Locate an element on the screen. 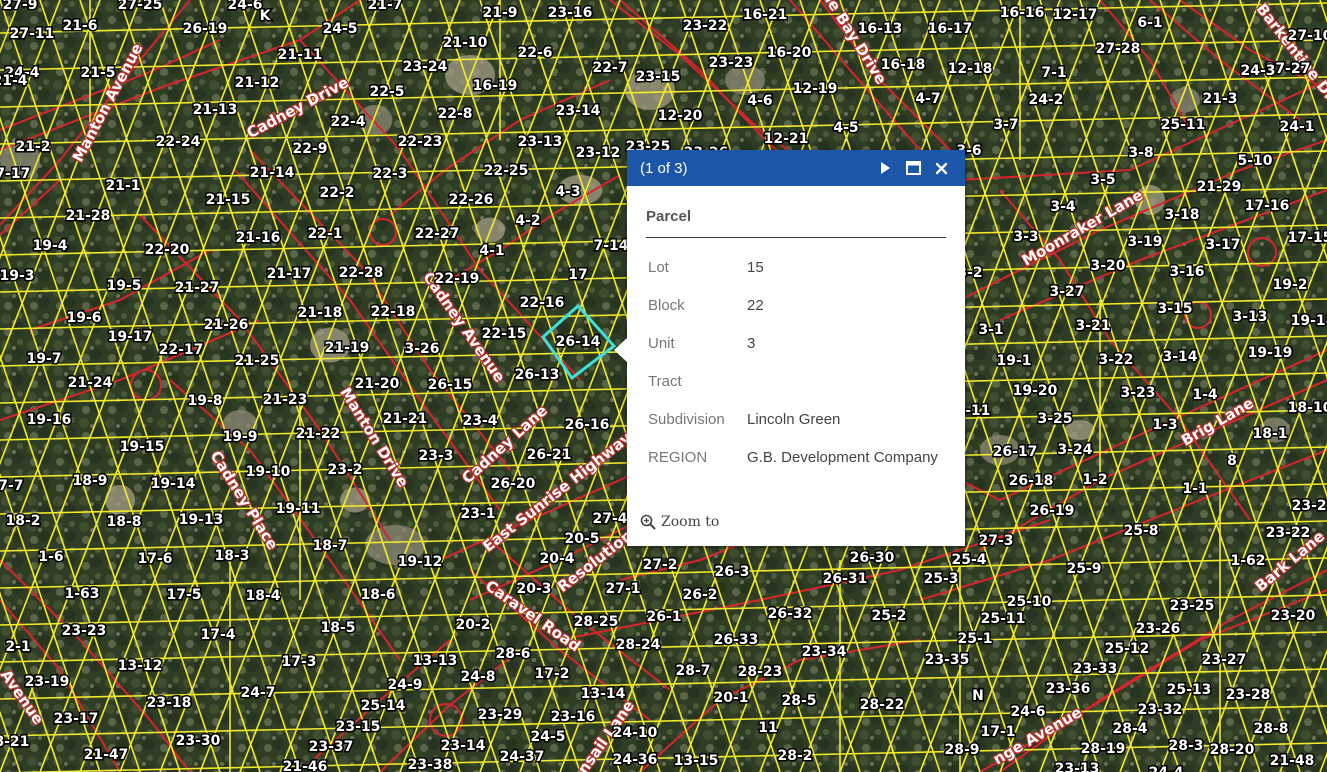  lot-label: 23-22 is located at coordinates (705, 26).